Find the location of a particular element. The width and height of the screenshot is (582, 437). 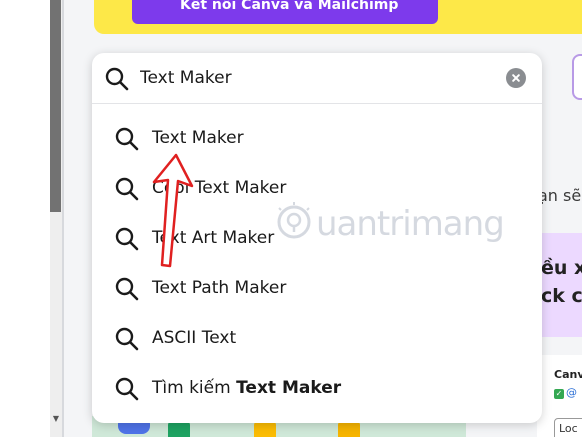

suggestion-label: Tìm kiếm Text Maker is located at coordinates (247, 388).